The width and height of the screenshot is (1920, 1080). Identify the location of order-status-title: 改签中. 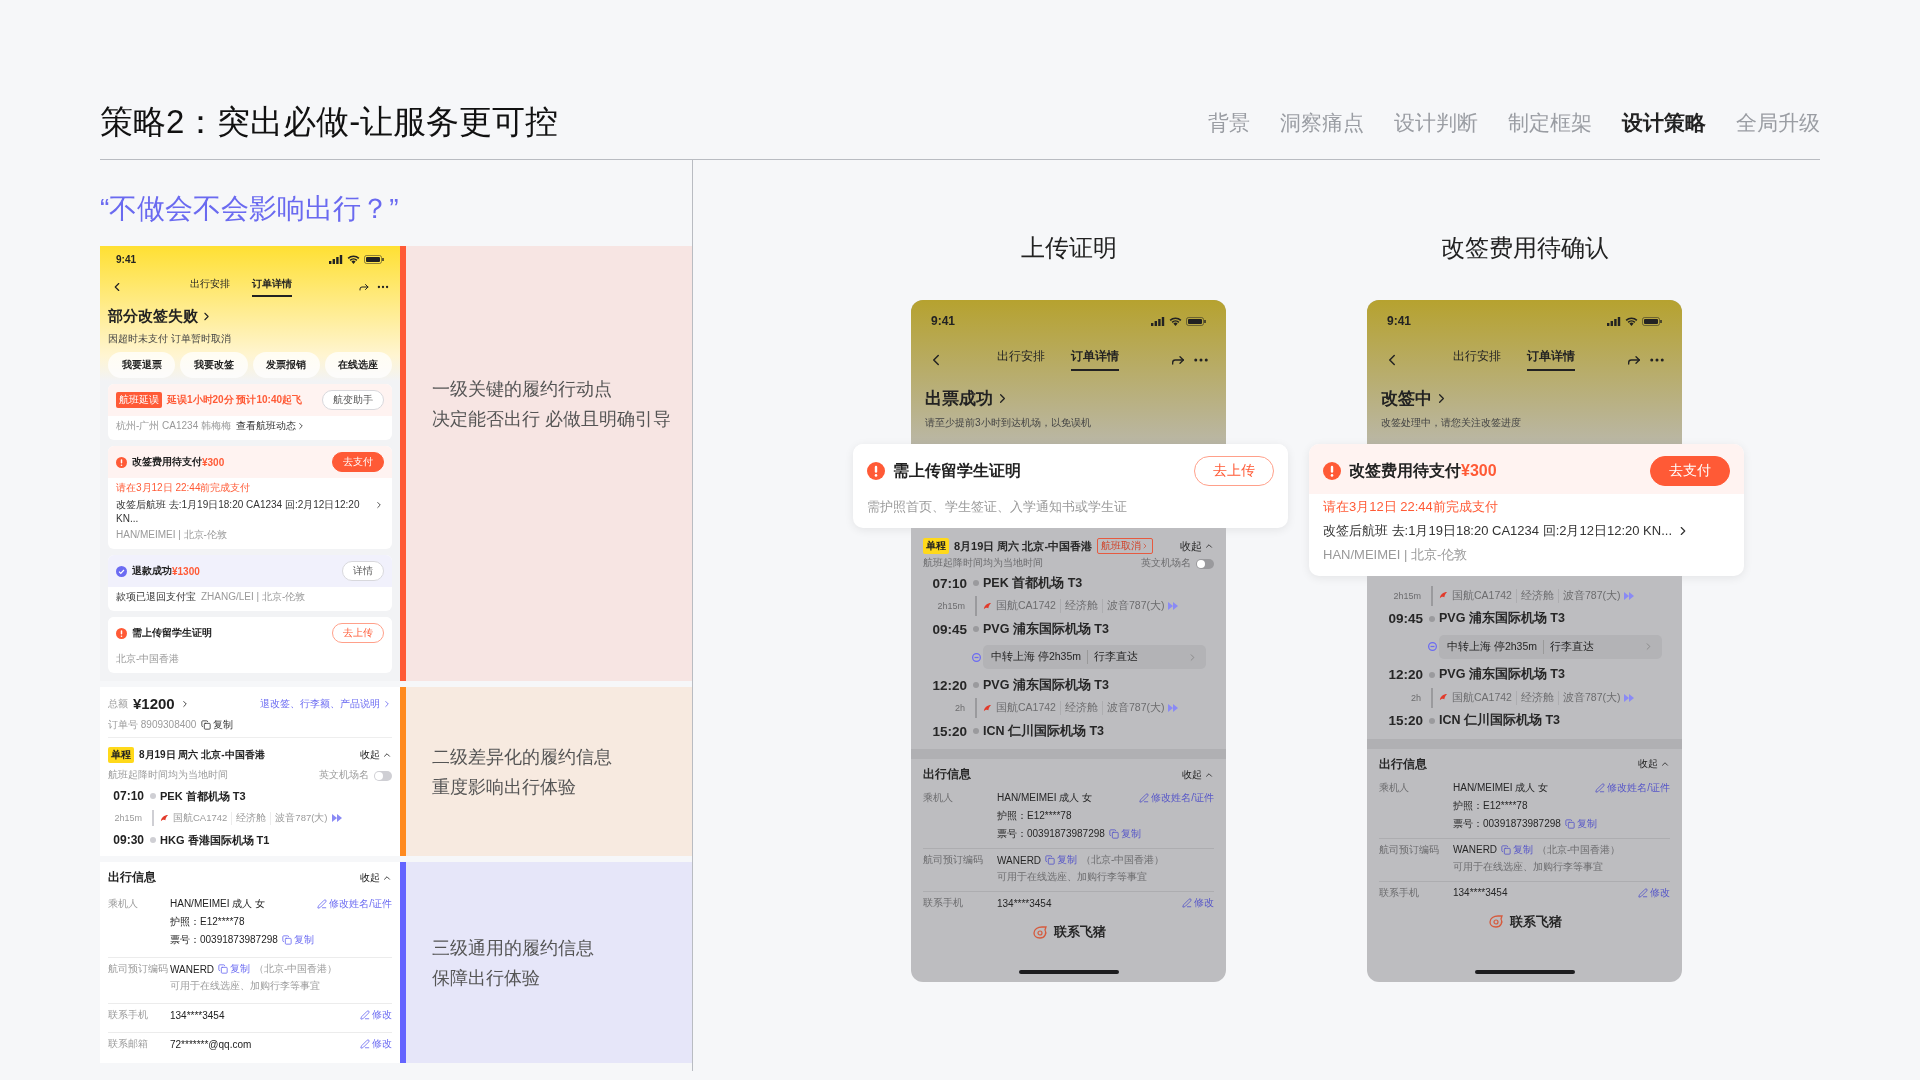
(1406, 399).